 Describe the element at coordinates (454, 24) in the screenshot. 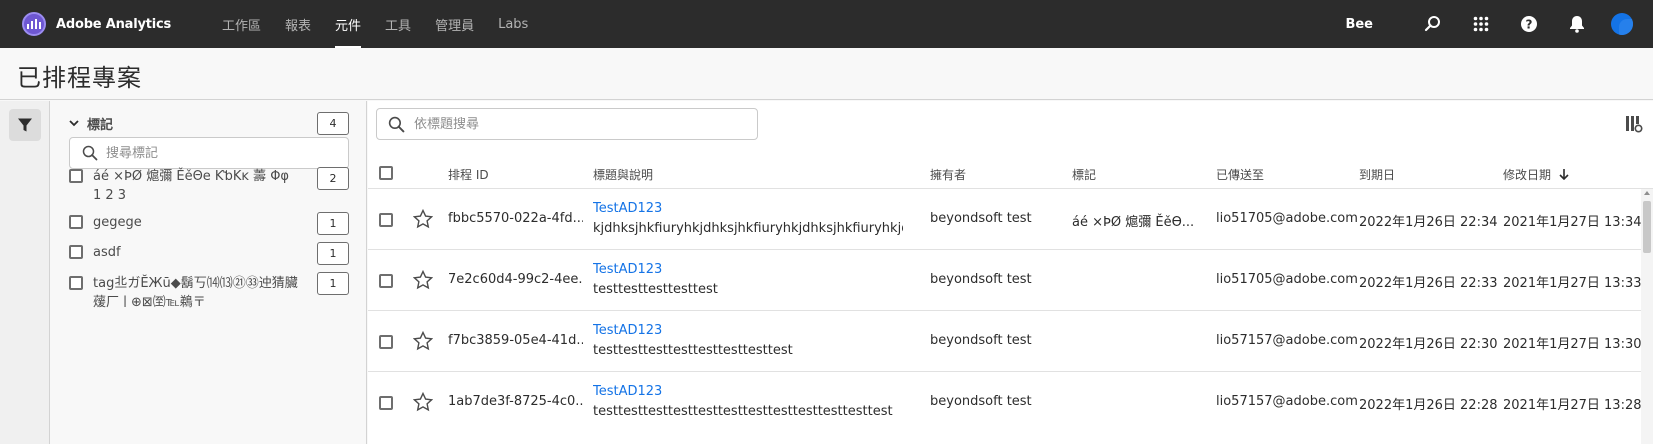

I see `nav-item-admin: 管理員` at that location.